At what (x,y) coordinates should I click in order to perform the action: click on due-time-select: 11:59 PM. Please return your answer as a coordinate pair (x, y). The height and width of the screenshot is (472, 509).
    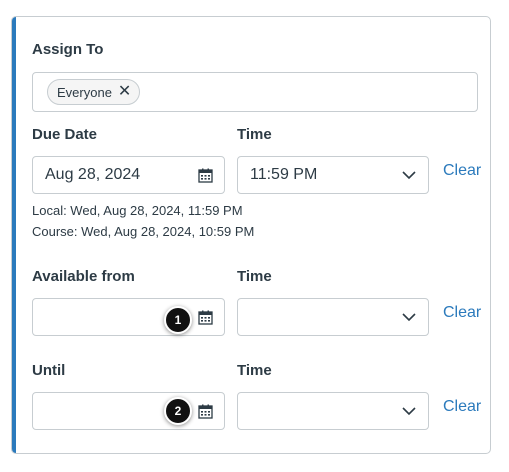
    Looking at the image, I should click on (333, 175).